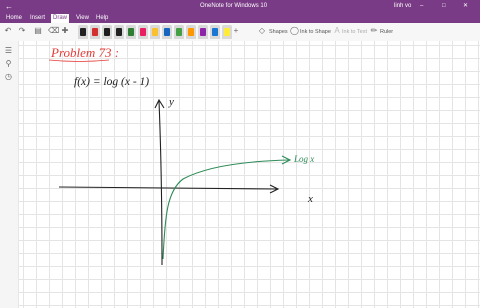 The image size is (480, 308). I want to click on log-curve, so click(226, 209).